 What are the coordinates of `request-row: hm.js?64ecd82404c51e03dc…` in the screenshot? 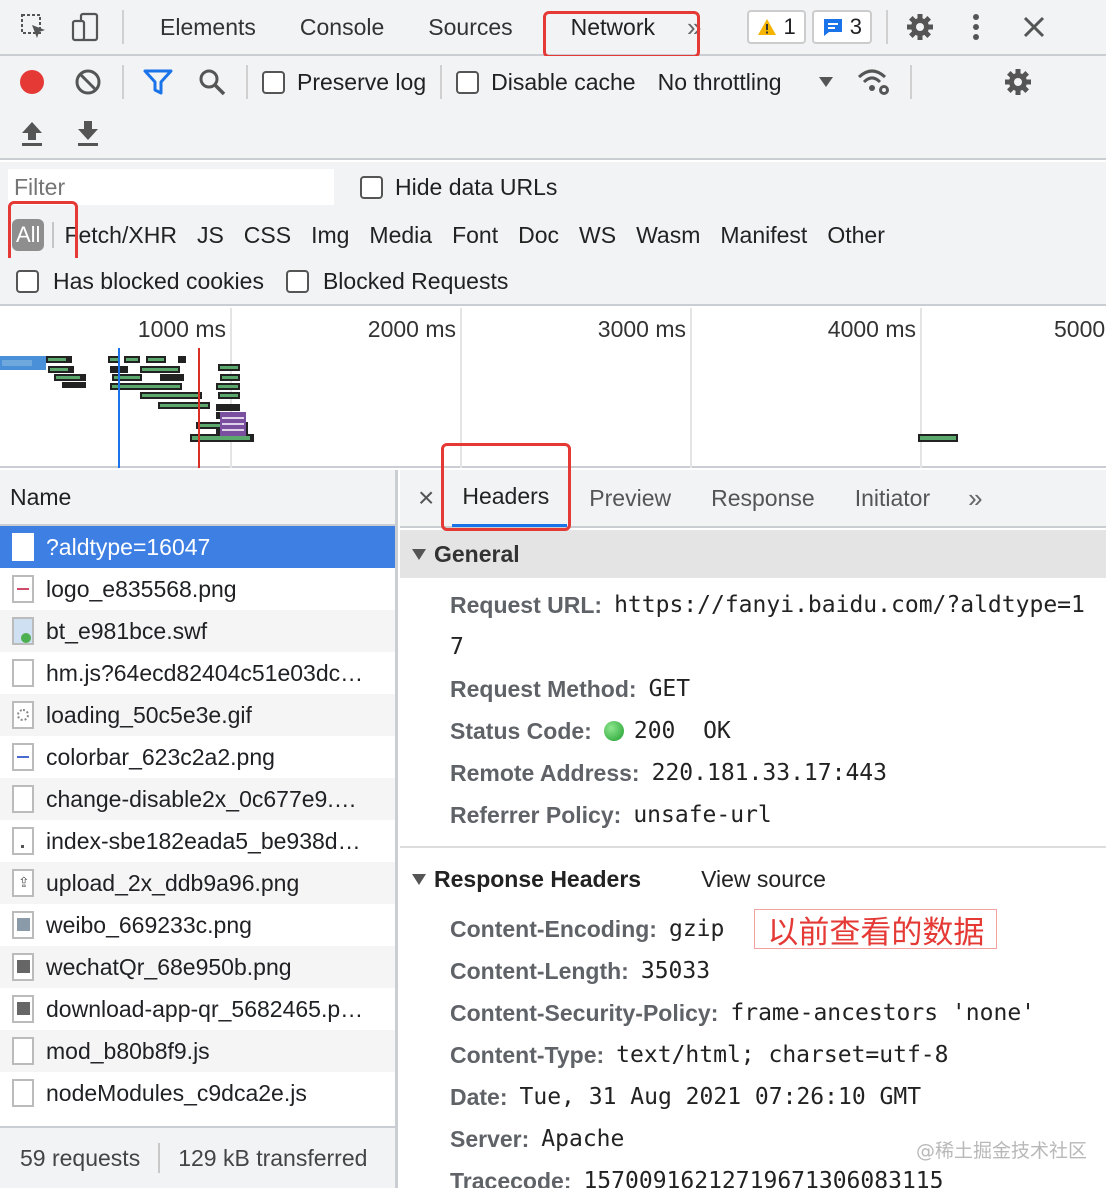 It's located at (197, 673).